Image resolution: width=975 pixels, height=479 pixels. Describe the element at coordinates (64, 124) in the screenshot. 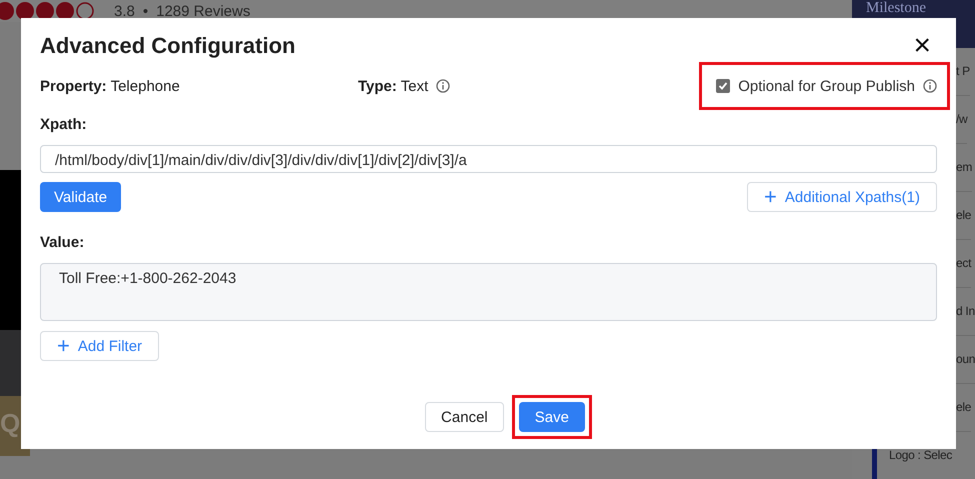

I see `field-label: Xpath:` at that location.